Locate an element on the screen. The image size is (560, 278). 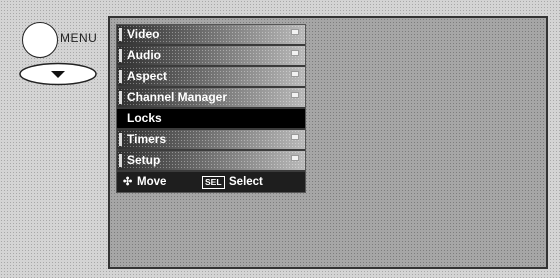
menu-item-timers: Timers is located at coordinates (211, 139).